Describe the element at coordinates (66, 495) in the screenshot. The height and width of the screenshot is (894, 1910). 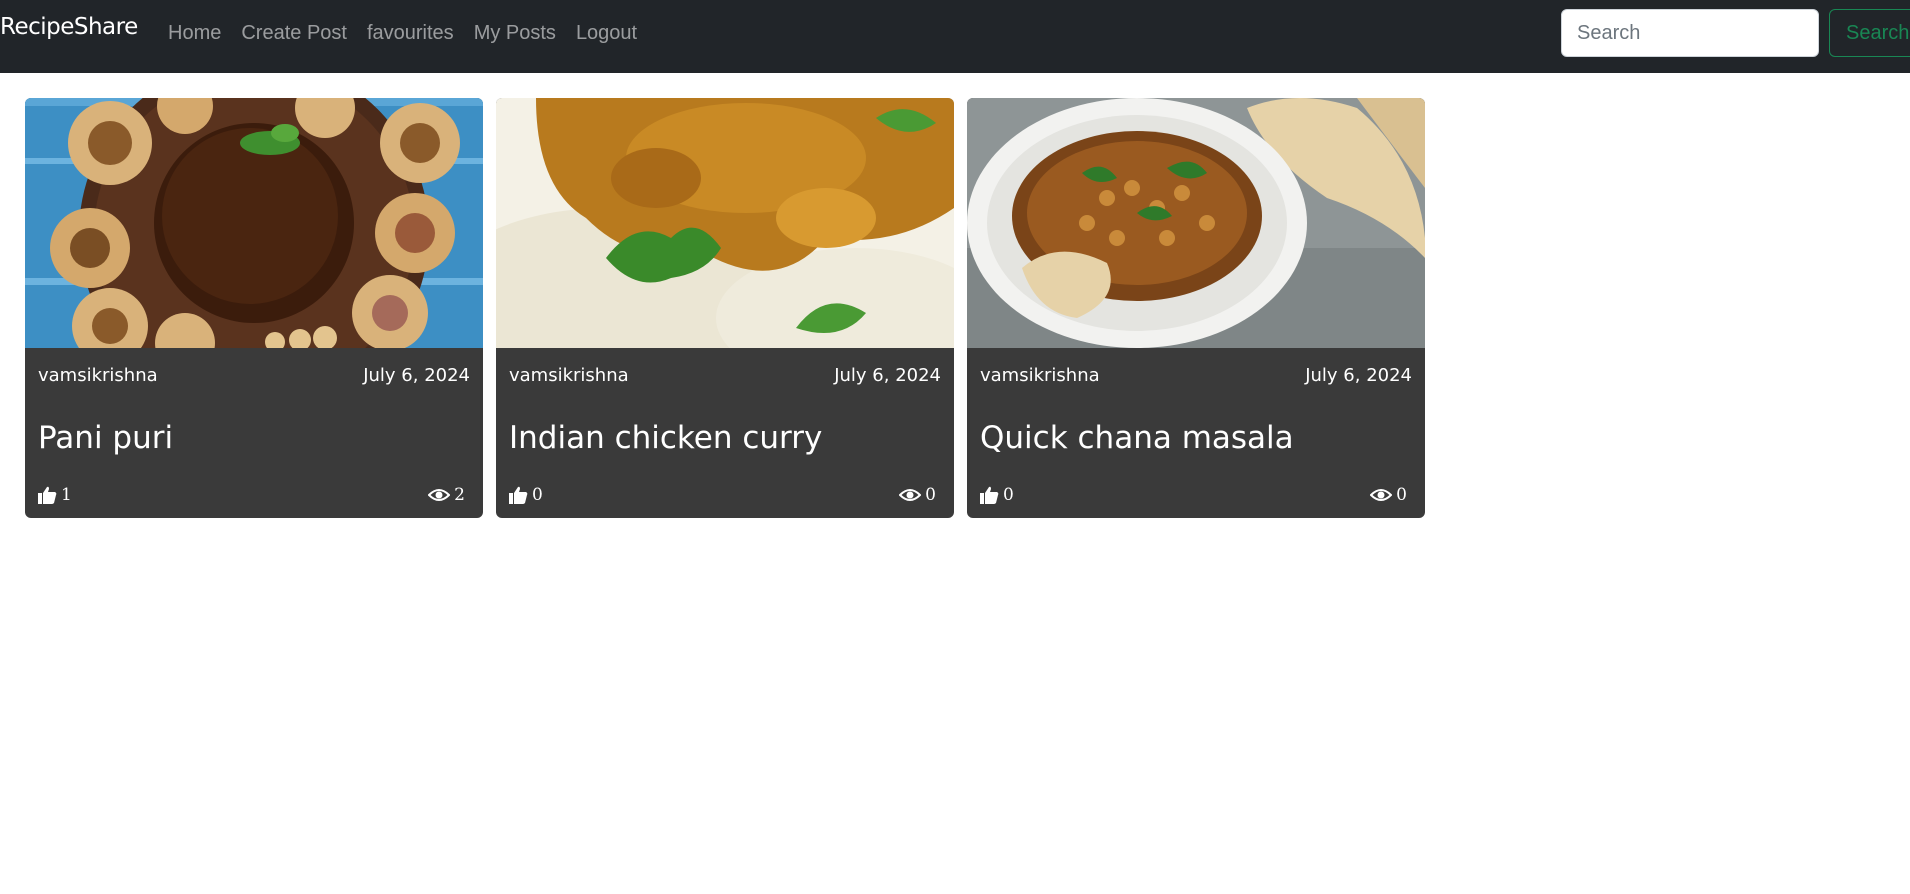
I see `like-count: 1` at that location.